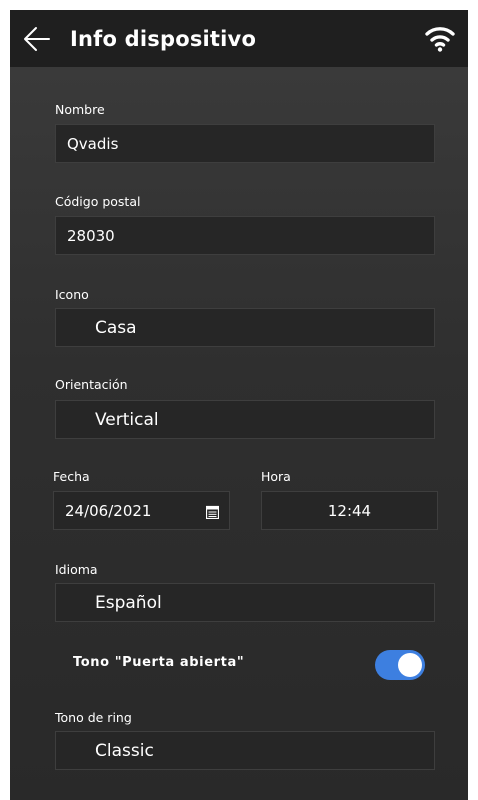 This screenshot has width=478, height=800. I want to click on orientacion-select: Vertical, so click(245, 419).